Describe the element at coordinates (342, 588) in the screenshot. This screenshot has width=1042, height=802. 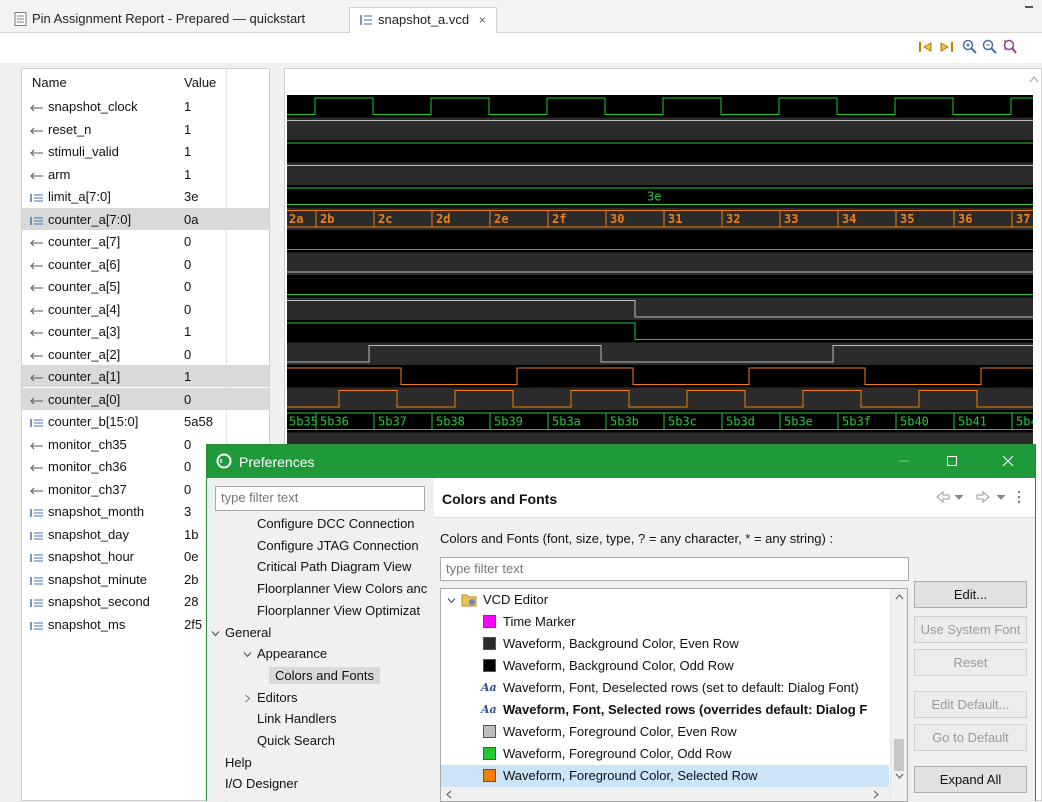
I see `nav-item: Floorplanner View Colors anc` at that location.